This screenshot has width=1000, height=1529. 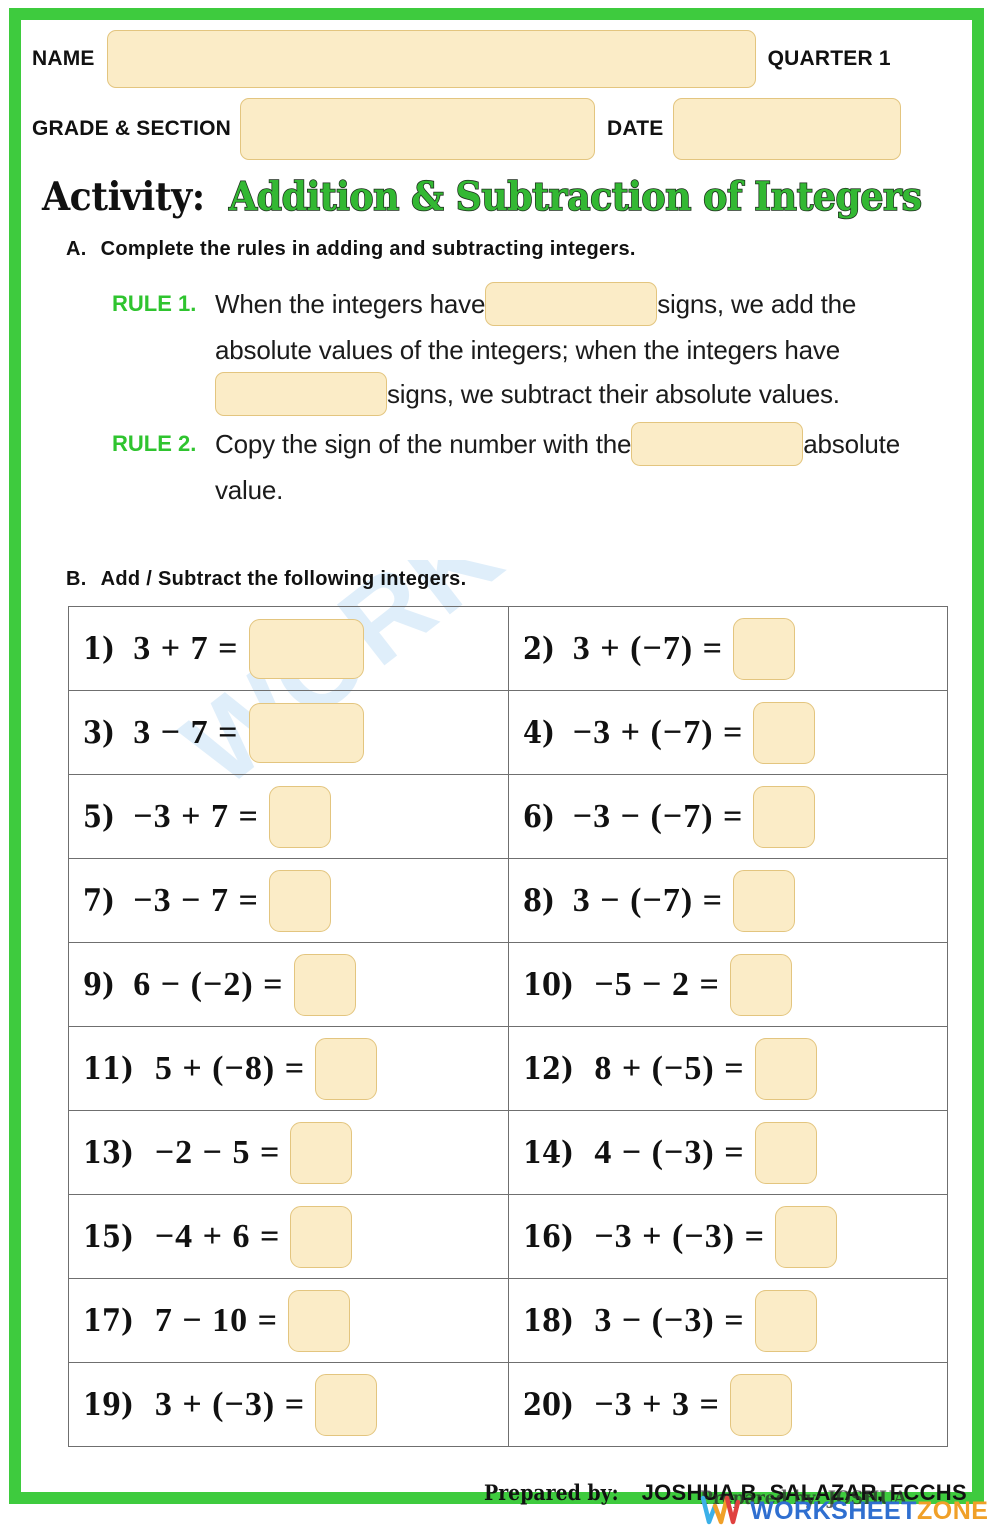 What do you see at coordinates (186, 648) in the screenshot?
I see `problem-1-expression: 3 + 7 =` at bounding box center [186, 648].